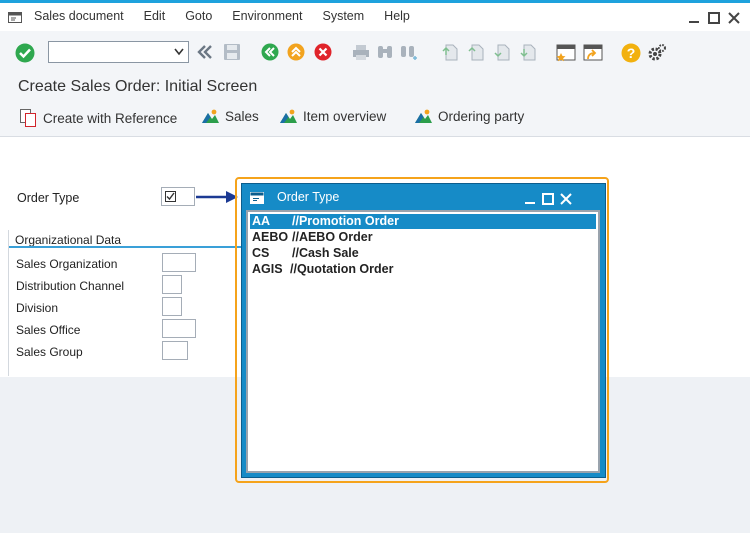 Image resolution: width=750 pixels, height=533 pixels. What do you see at coordinates (179, 328) in the screenshot?
I see `sales-office-input` at bounding box center [179, 328].